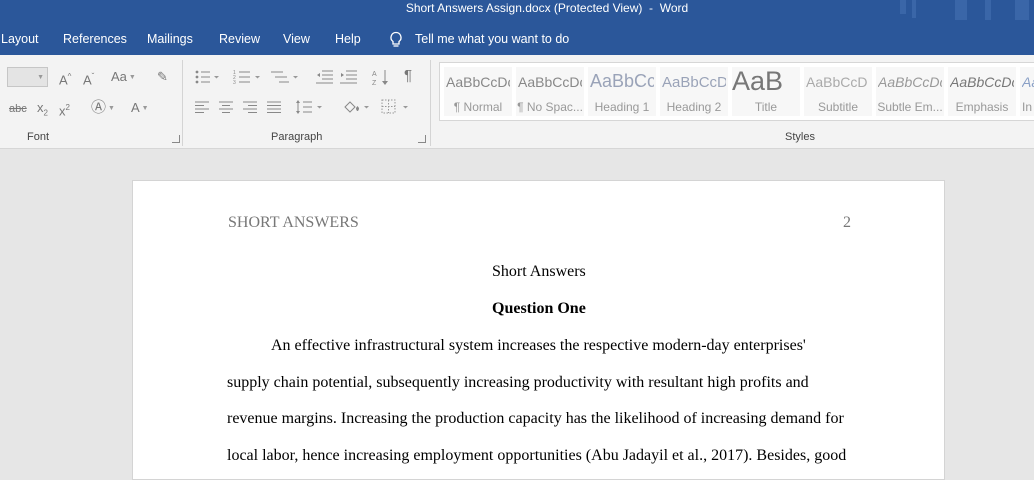 Image resolution: width=1034 pixels, height=480 pixels. I want to click on font-dialog-launcher-icon, so click(176, 139).